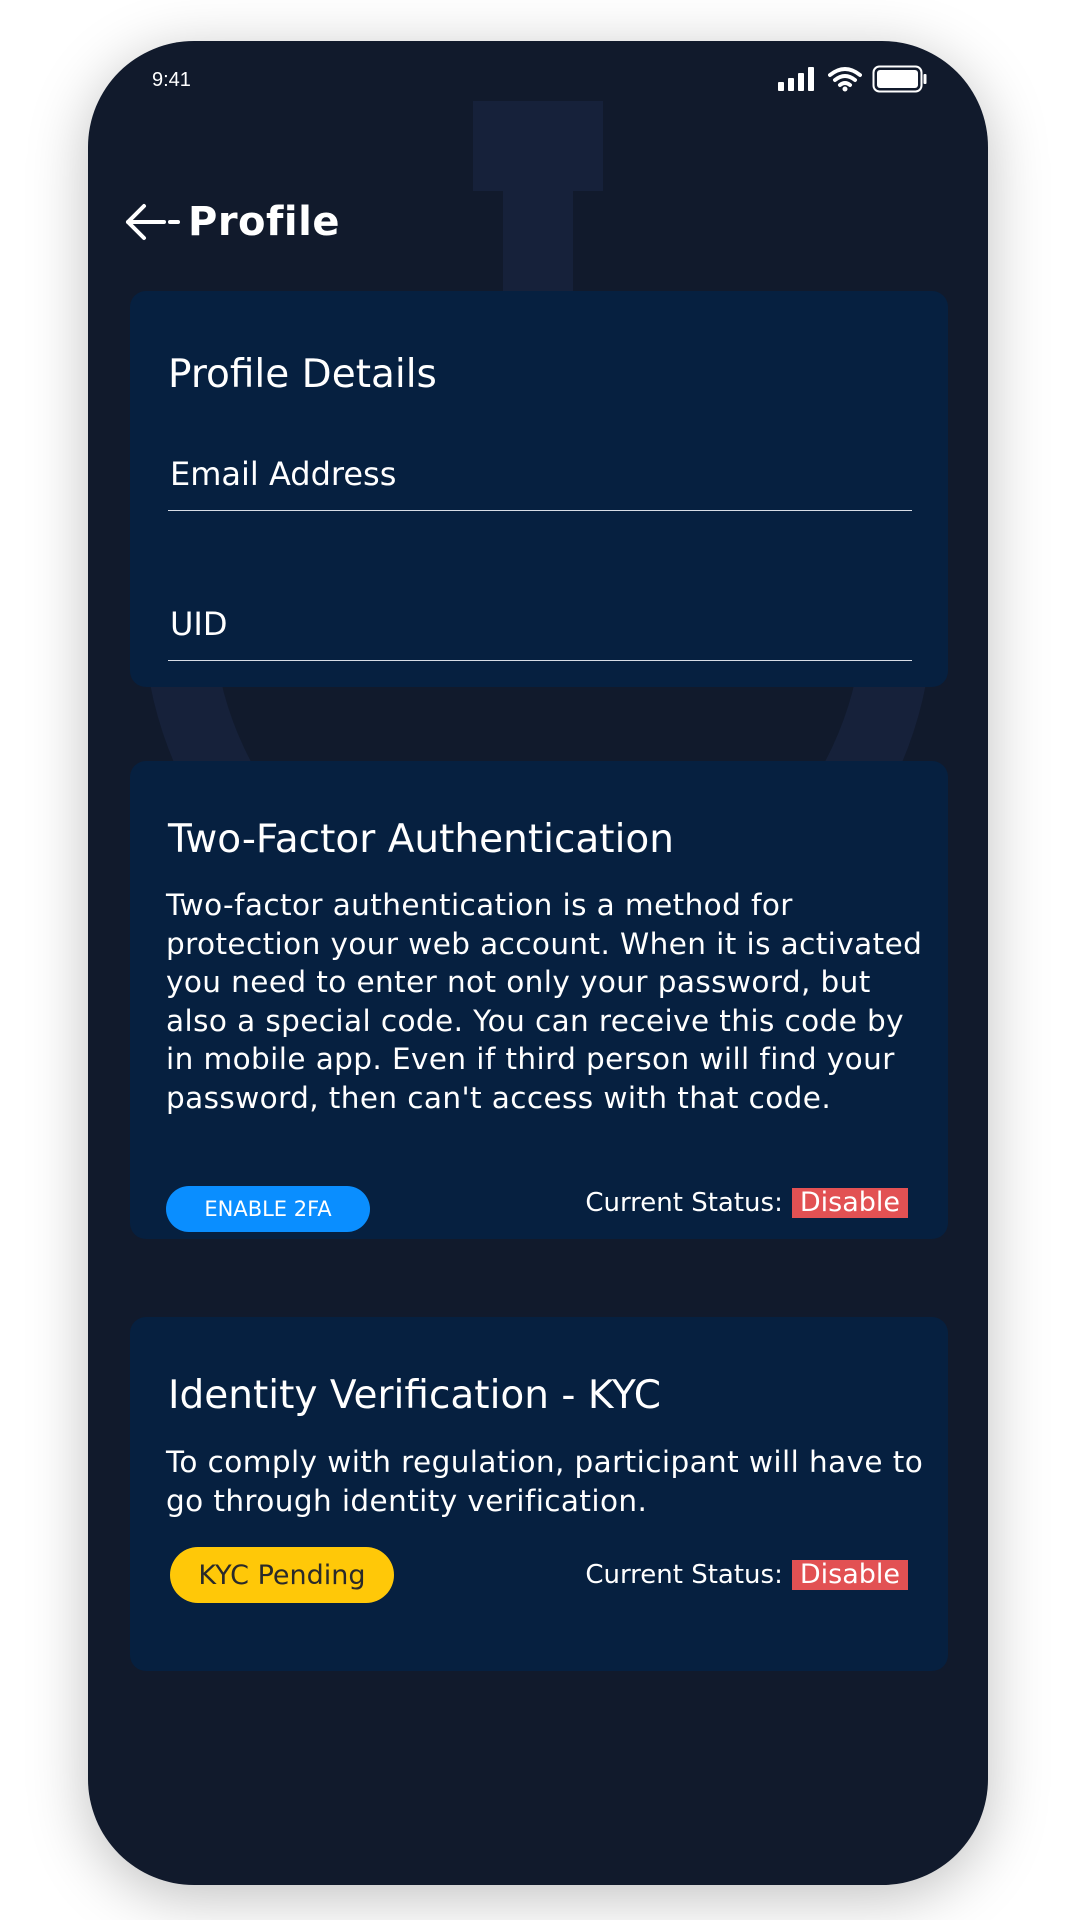 This screenshot has width=1080, height=1920. I want to click on uid-field-container, so click(540, 624).